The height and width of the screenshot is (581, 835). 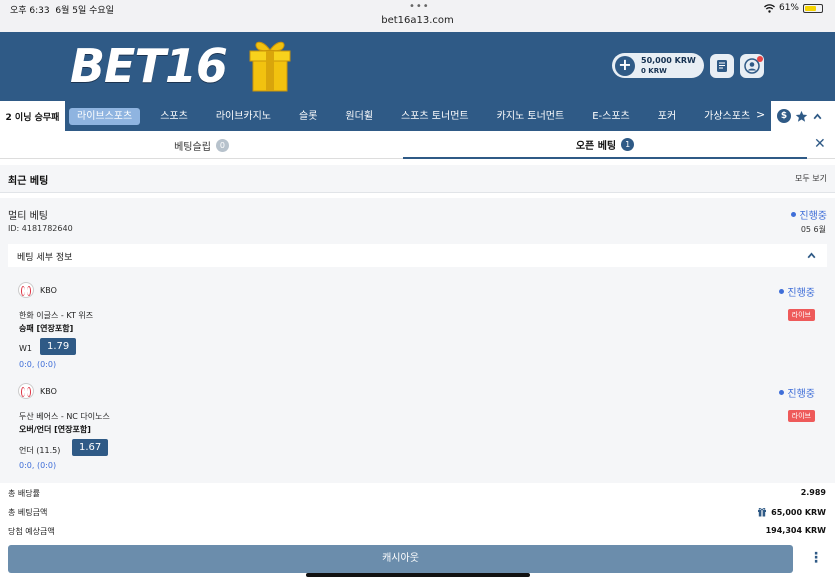 I want to click on total-stake-row: 총 베팅금액 65,000 KRW, so click(x=417, y=512).